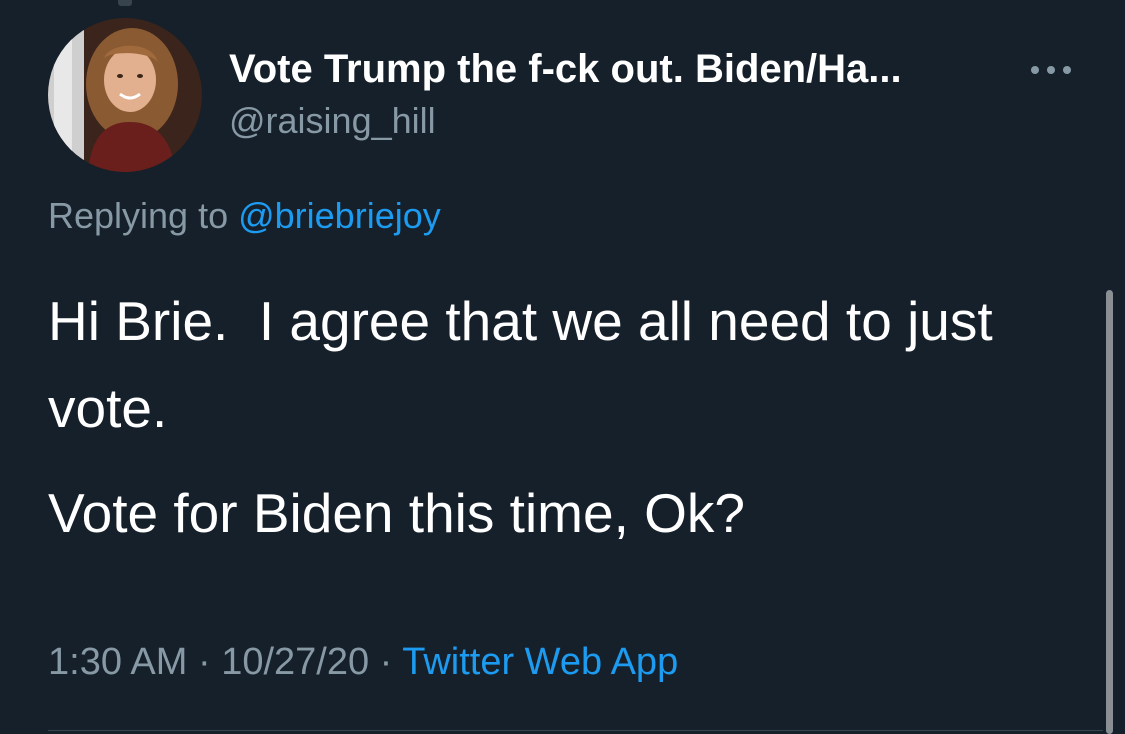  Describe the element at coordinates (117, 662) in the screenshot. I see `tweet-time: 1:30 AM` at that location.